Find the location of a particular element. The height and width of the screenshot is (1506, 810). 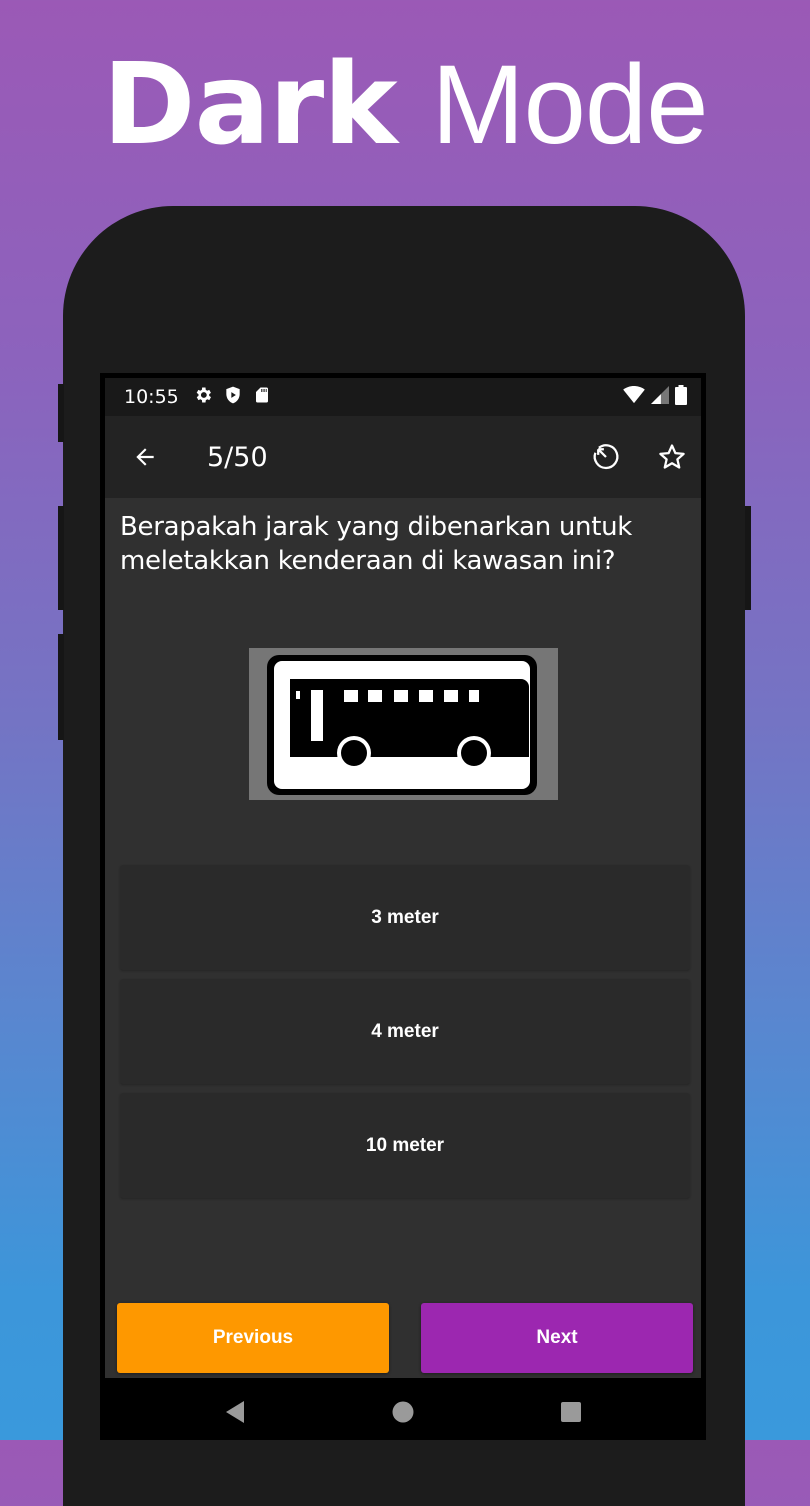

answer-option-label: 10 meter is located at coordinates (405, 1145).